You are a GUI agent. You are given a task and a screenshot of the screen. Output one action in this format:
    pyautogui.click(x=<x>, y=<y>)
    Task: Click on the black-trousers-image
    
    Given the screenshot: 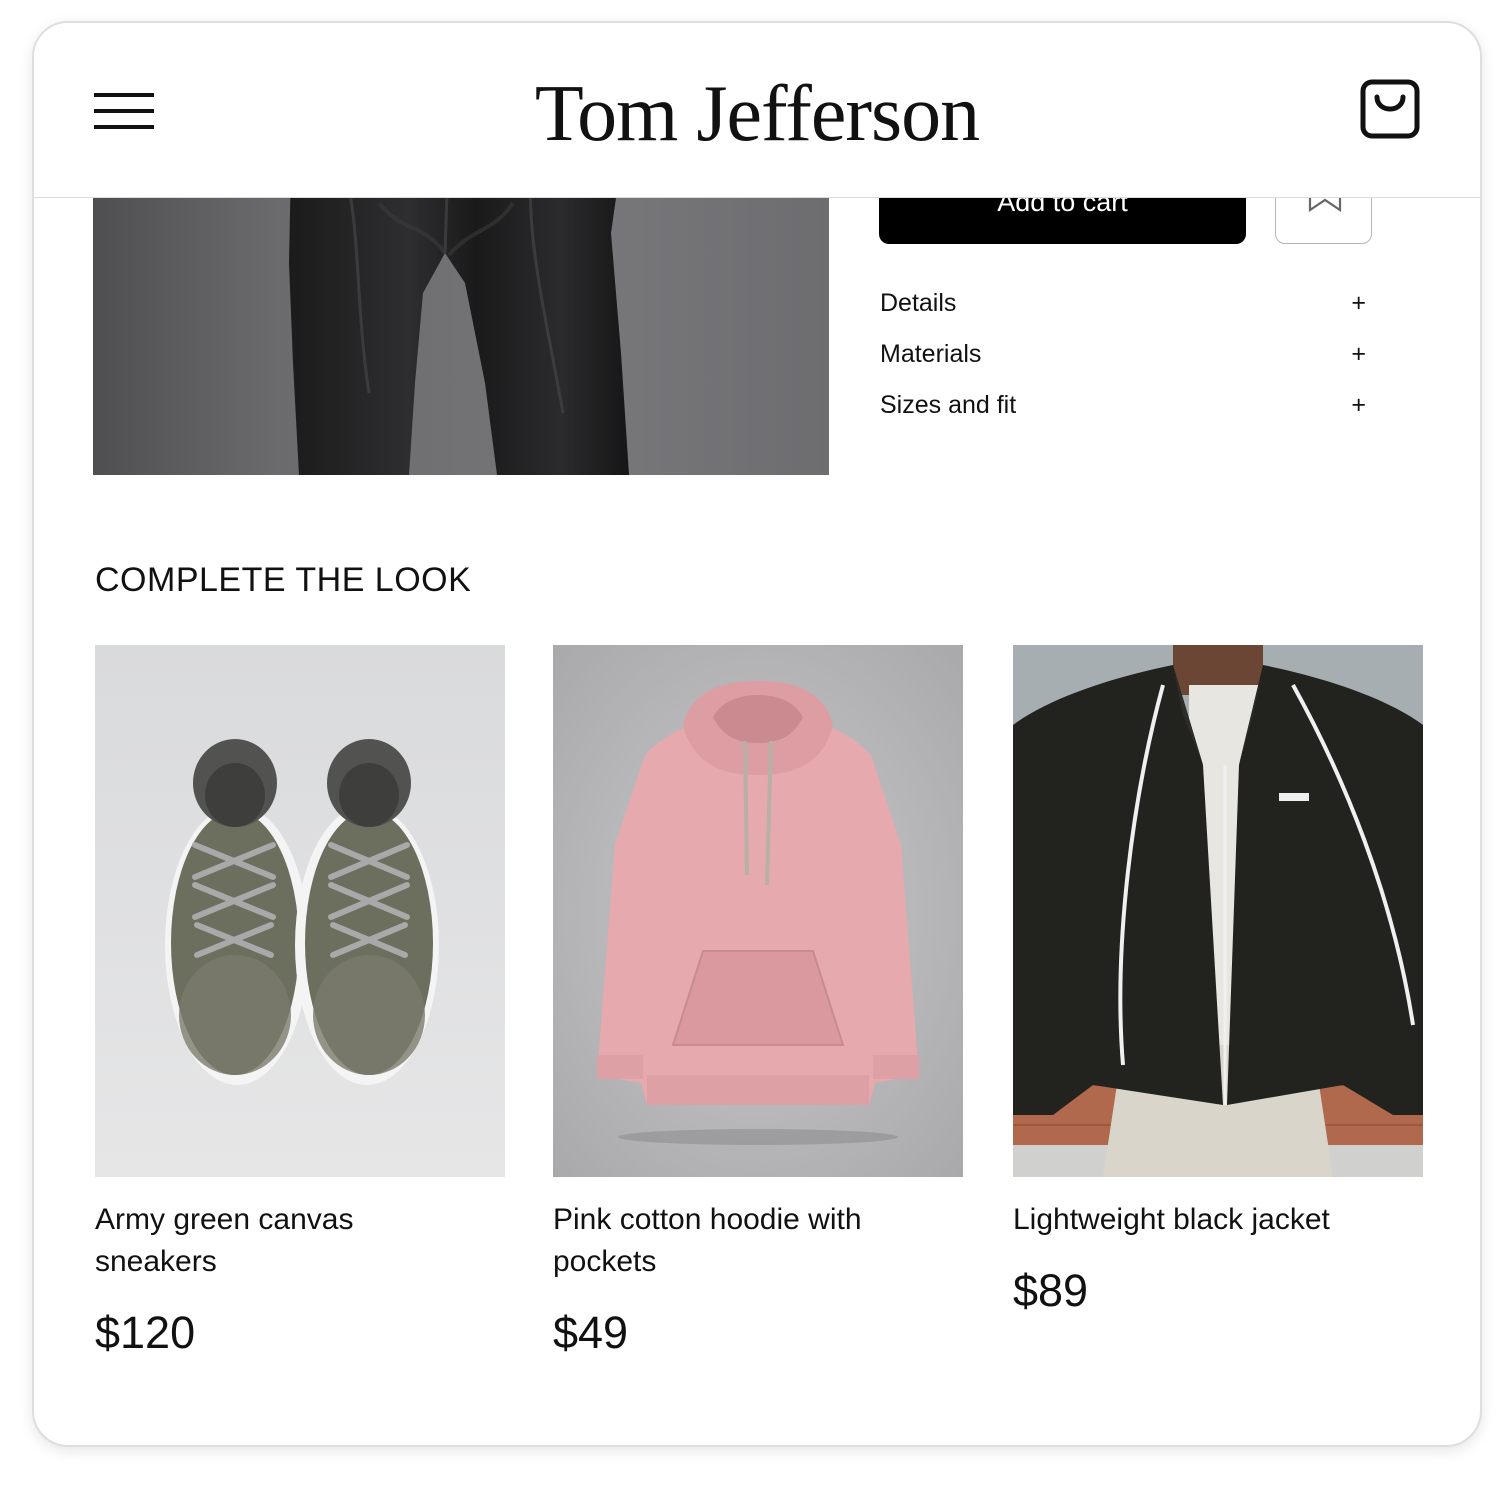 What is the action you would take?
    pyautogui.click(x=461, y=319)
    